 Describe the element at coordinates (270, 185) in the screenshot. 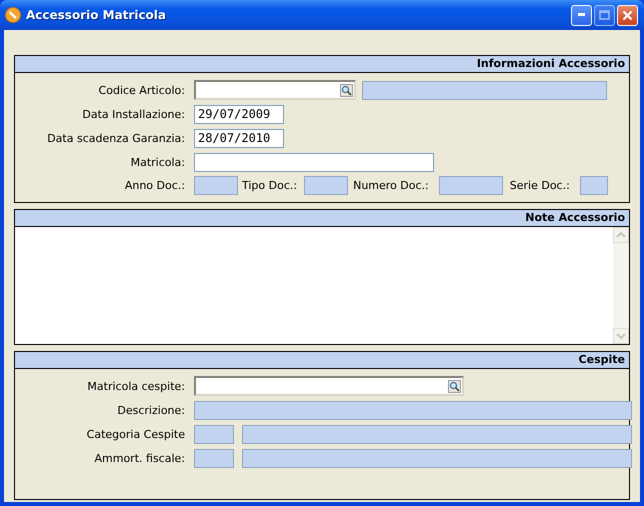

I see `field-label: Tipo Doc.:` at that location.